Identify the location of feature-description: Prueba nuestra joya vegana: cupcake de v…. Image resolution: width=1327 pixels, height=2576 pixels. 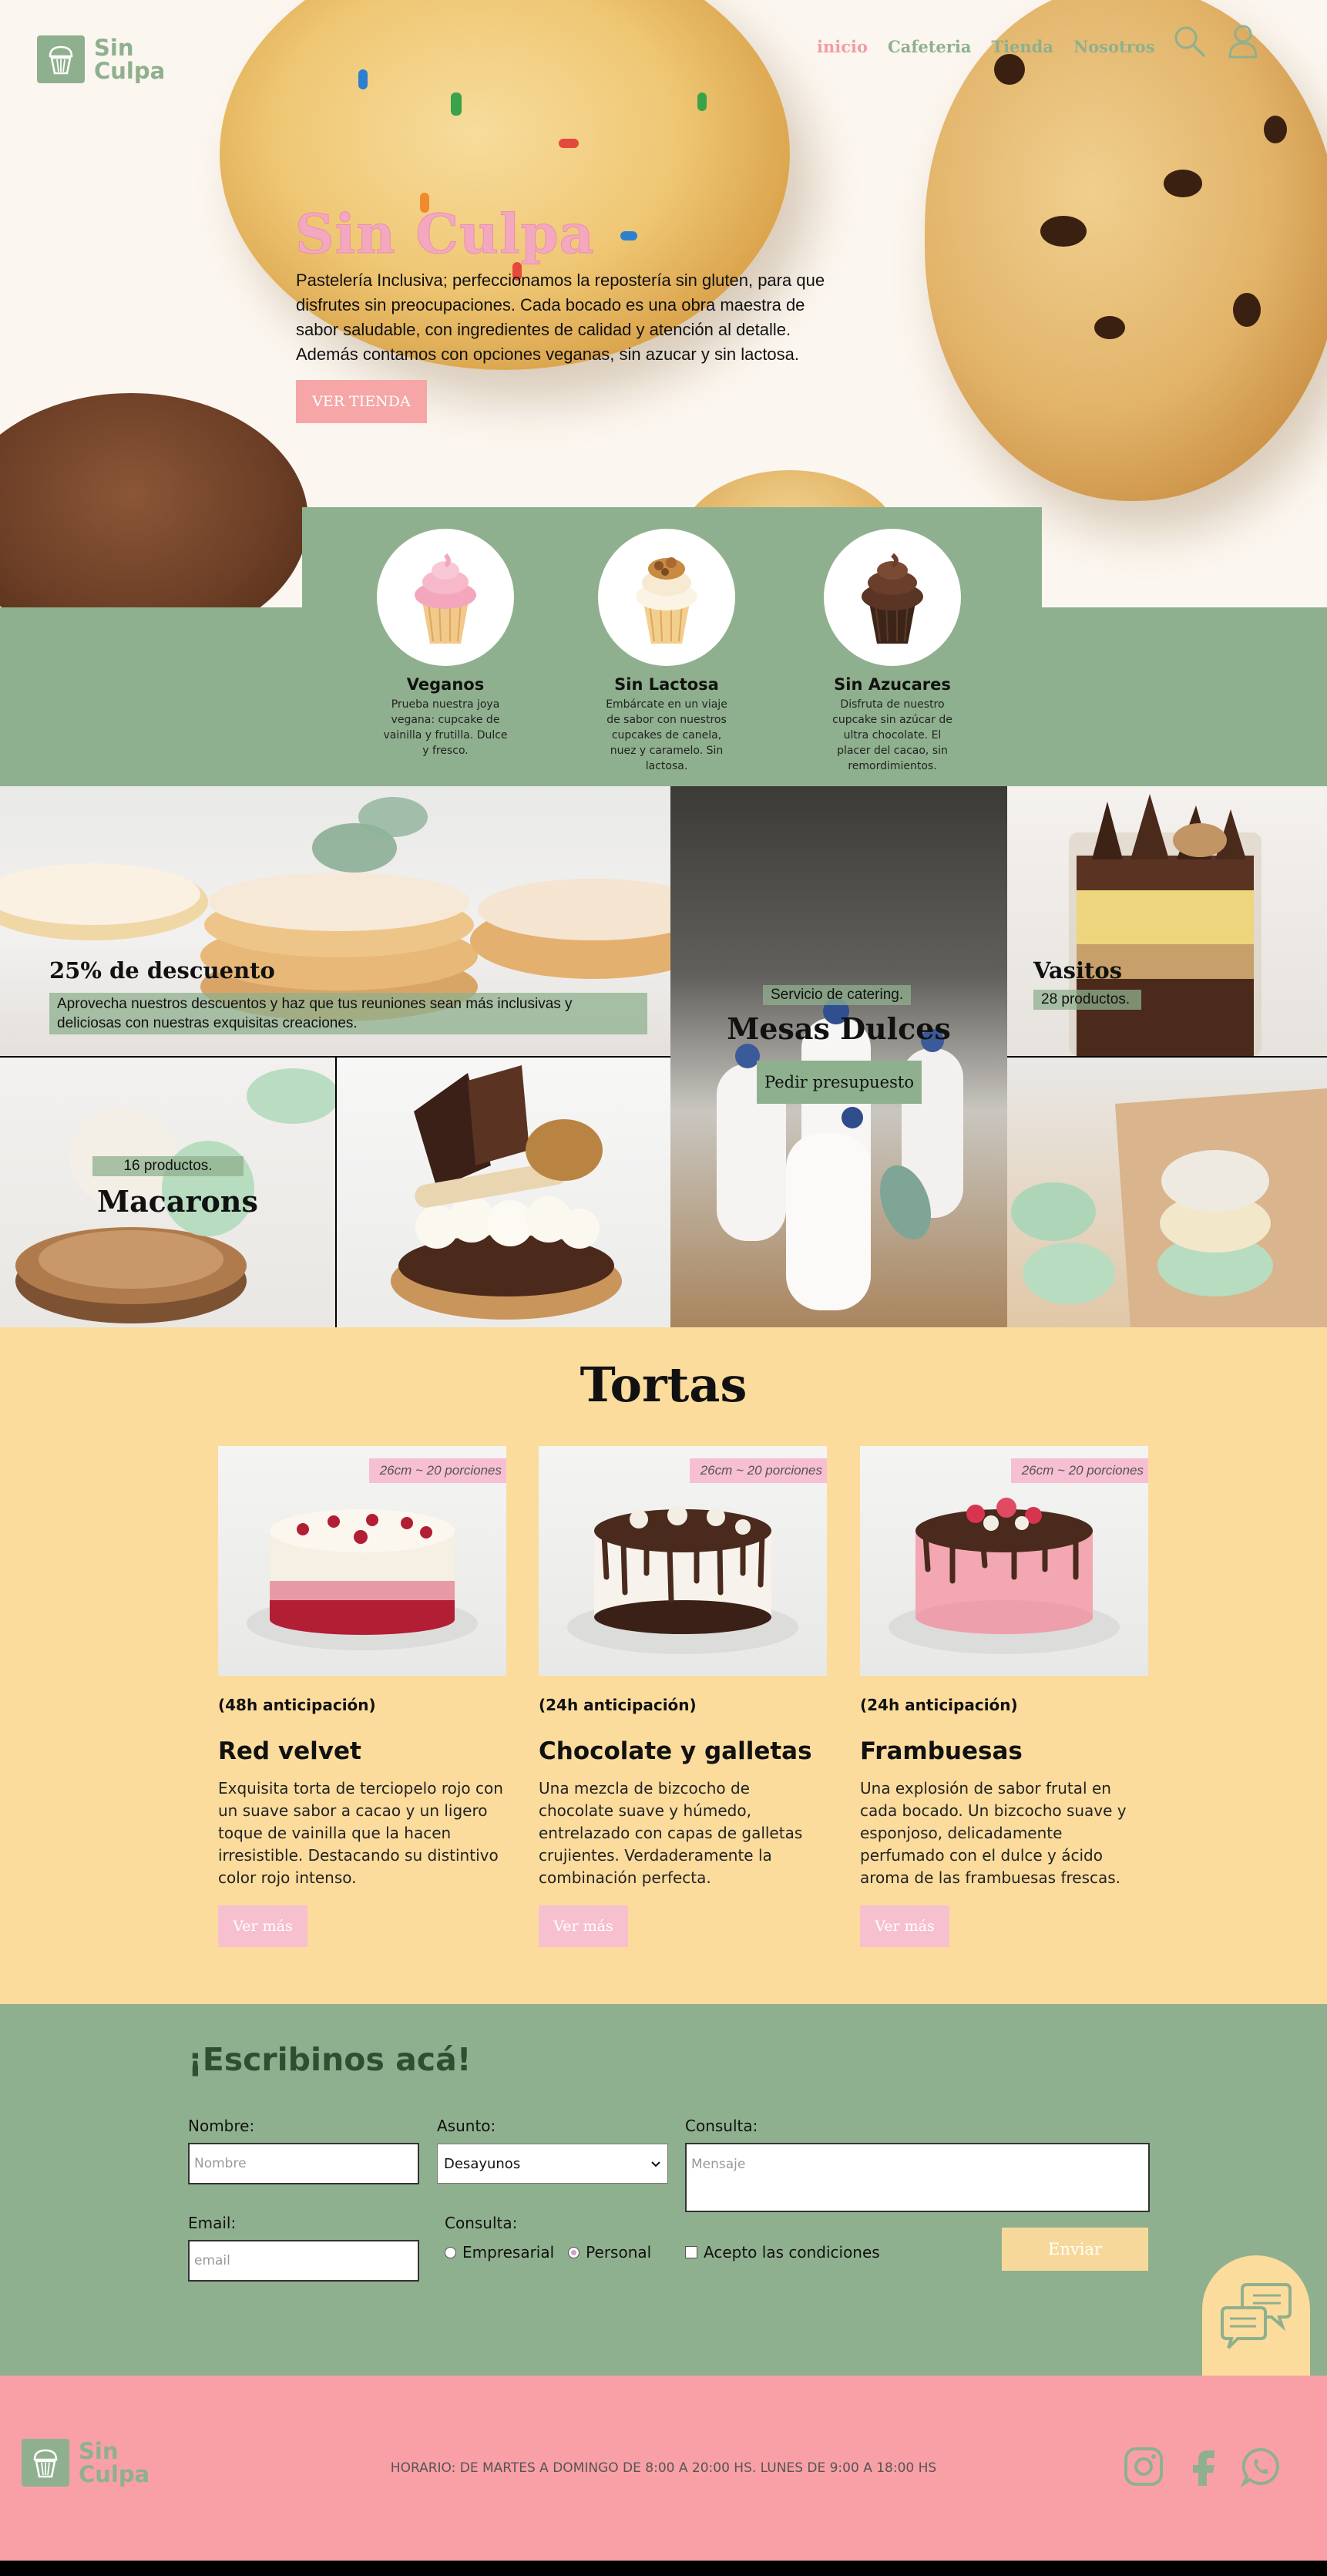
(445, 727).